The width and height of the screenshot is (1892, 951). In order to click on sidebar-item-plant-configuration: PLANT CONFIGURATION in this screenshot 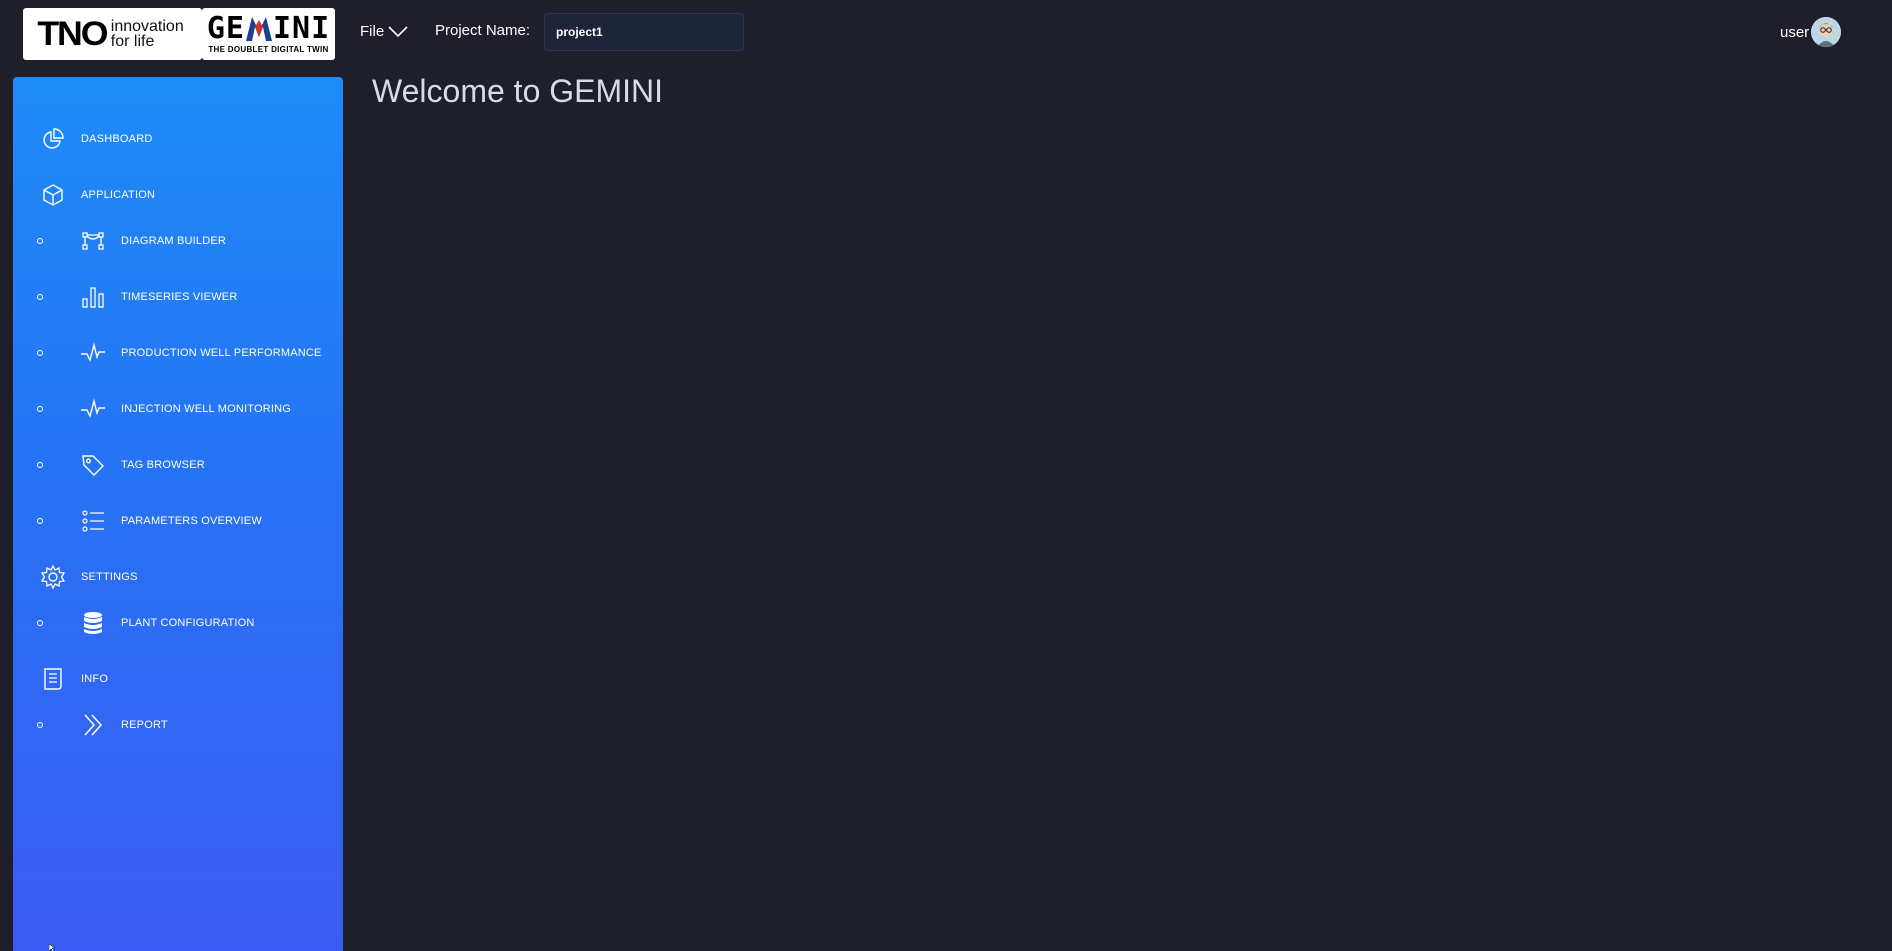, I will do `click(178, 623)`.